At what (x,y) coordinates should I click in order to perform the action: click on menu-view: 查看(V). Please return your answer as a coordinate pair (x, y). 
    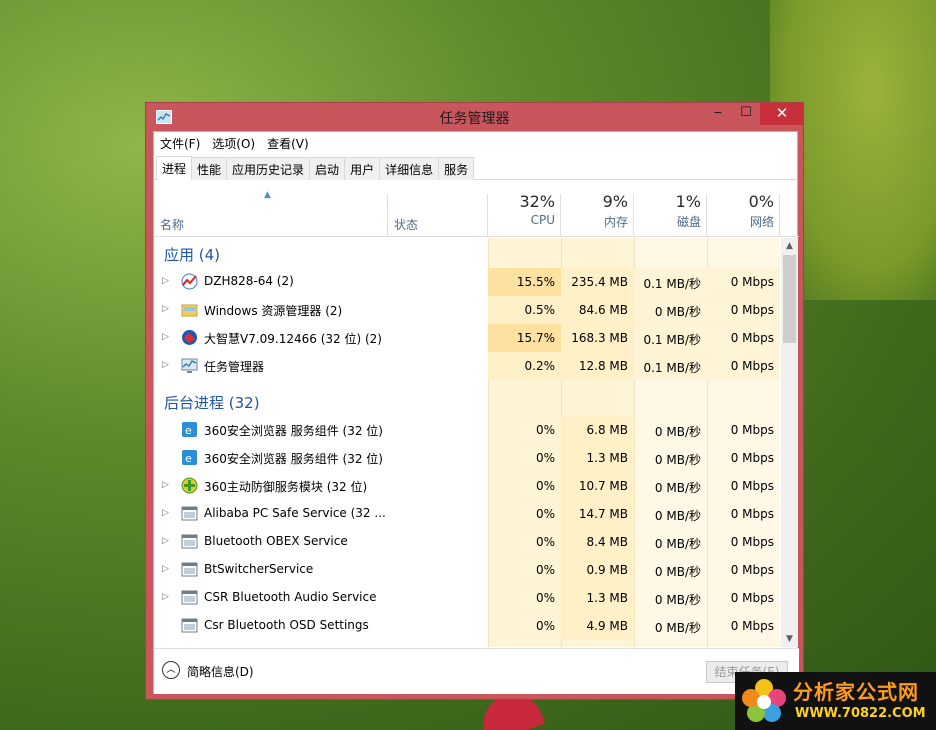
    Looking at the image, I should click on (288, 143).